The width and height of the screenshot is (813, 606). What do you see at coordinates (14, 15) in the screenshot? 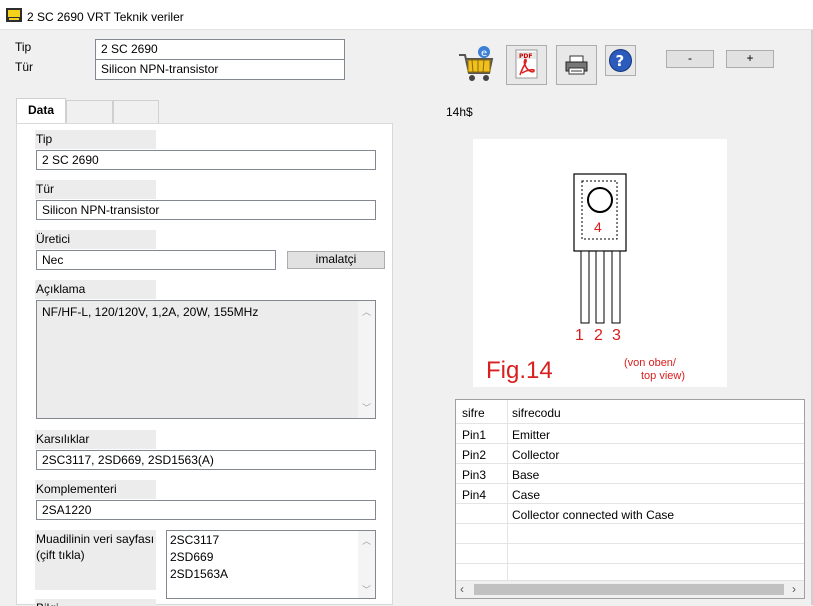
I see `app-icon` at bounding box center [14, 15].